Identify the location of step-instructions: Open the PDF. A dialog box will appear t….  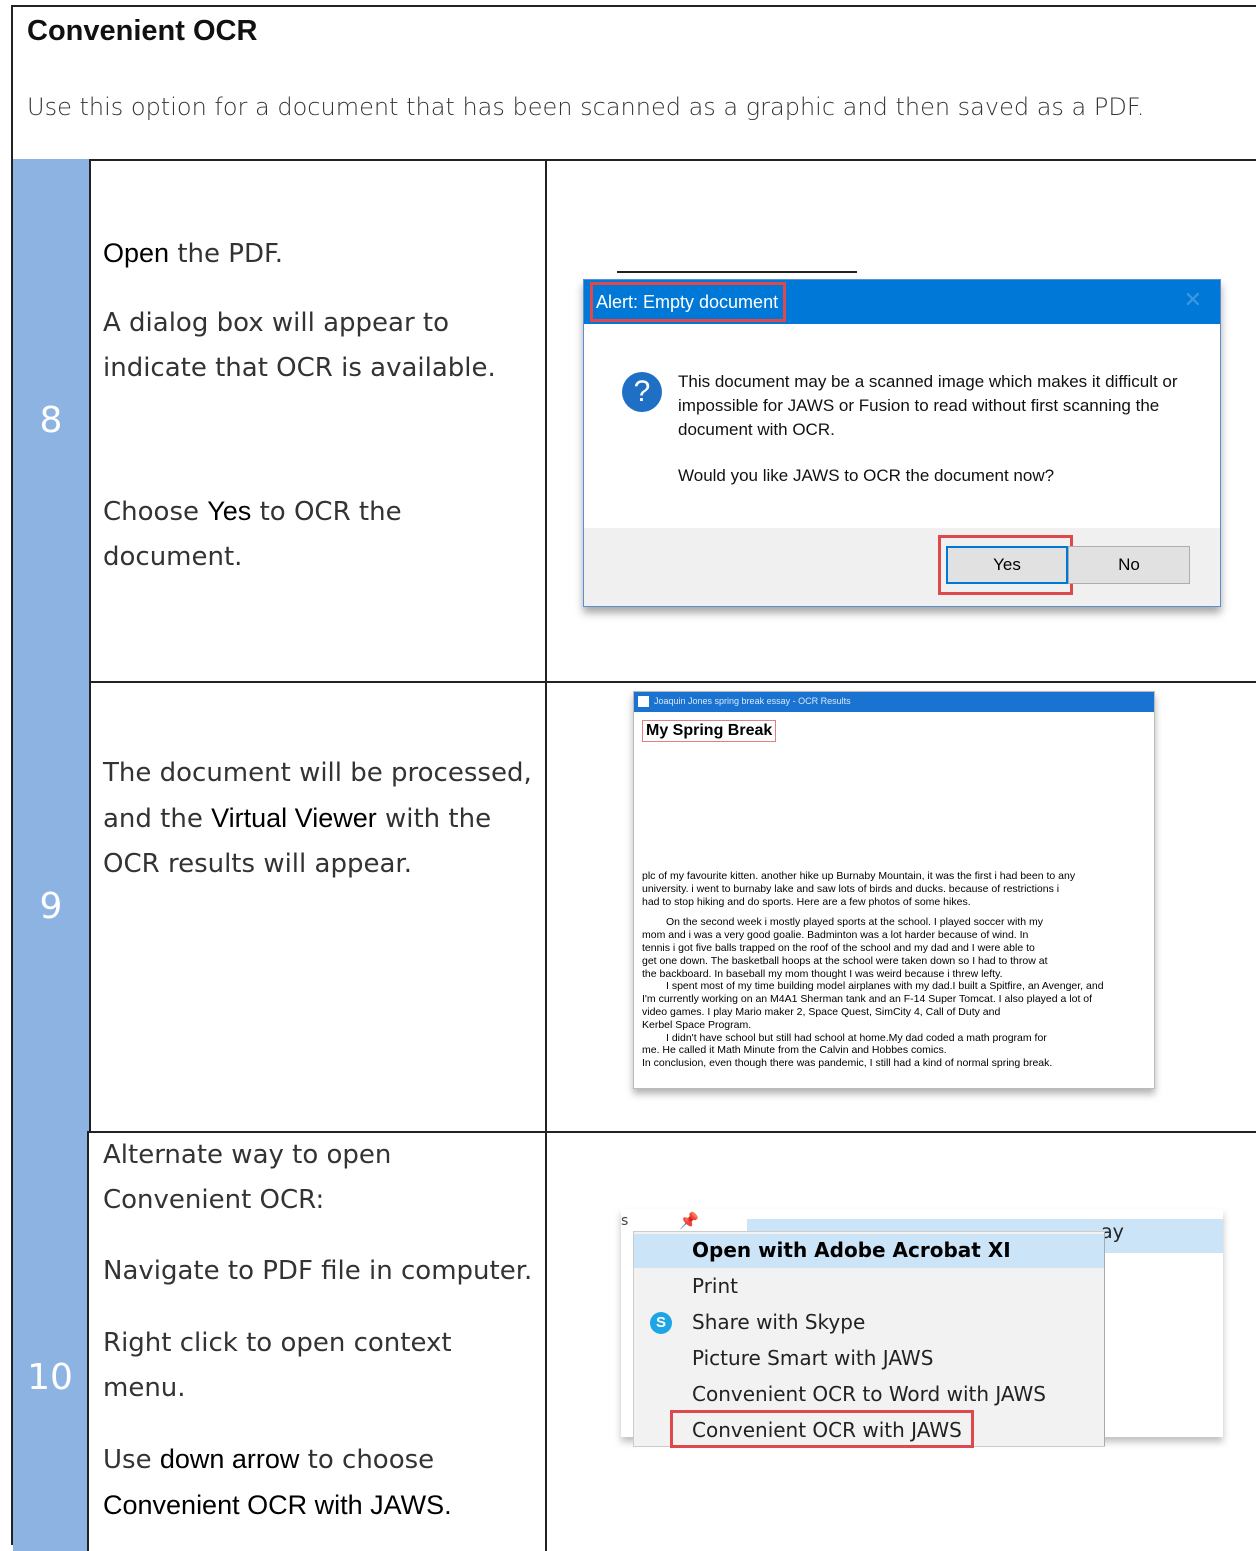
(319, 420).